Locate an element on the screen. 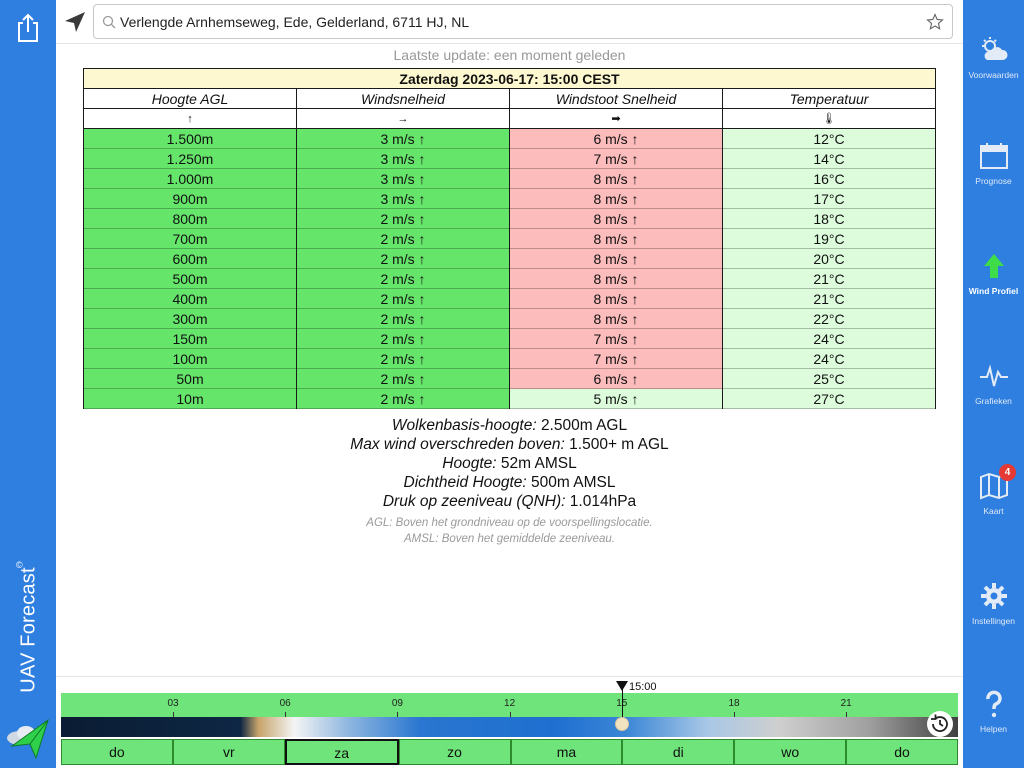 This screenshot has width=1024, height=768. hour-label: 12 is located at coordinates (510, 703).